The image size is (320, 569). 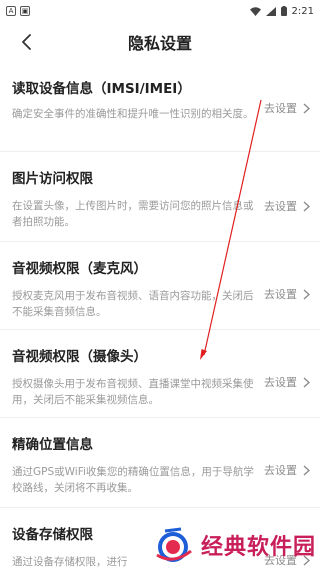 I want to click on status-bar: A ▣ 2:21, so click(x=160, y=11).